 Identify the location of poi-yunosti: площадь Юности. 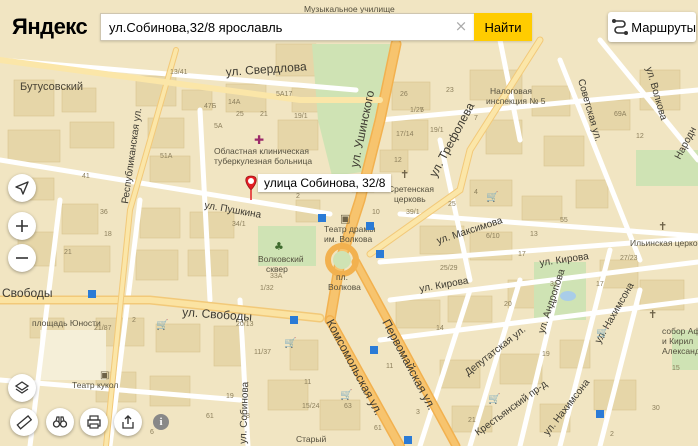
(66, 323).